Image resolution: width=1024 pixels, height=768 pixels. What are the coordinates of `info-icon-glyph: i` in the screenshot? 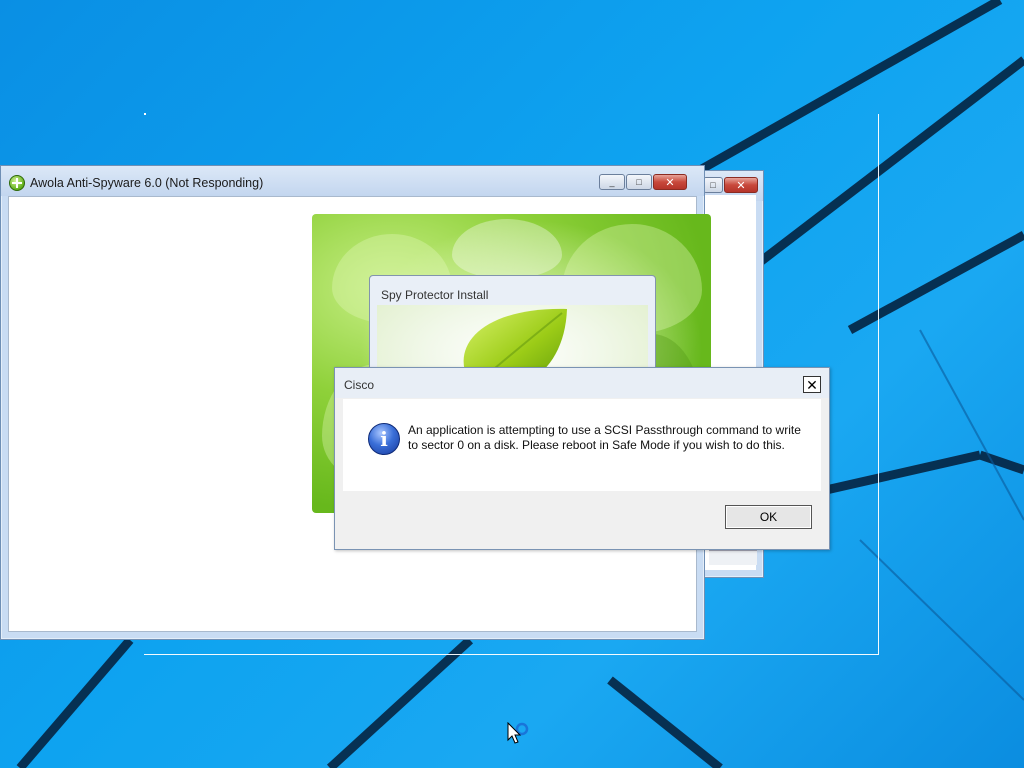 It's located at (384, 439).